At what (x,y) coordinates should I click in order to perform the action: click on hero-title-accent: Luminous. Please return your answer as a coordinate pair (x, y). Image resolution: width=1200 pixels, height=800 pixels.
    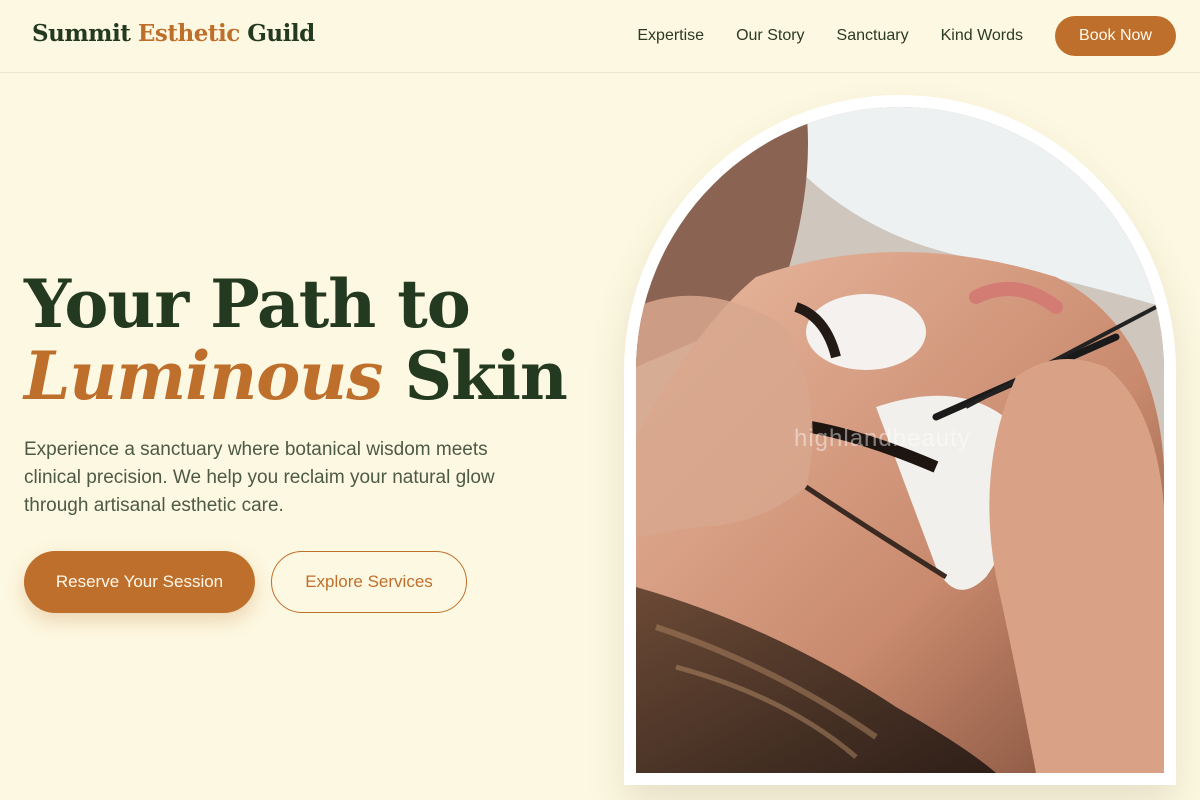
    Looking at the image, I should click on (203, 376).